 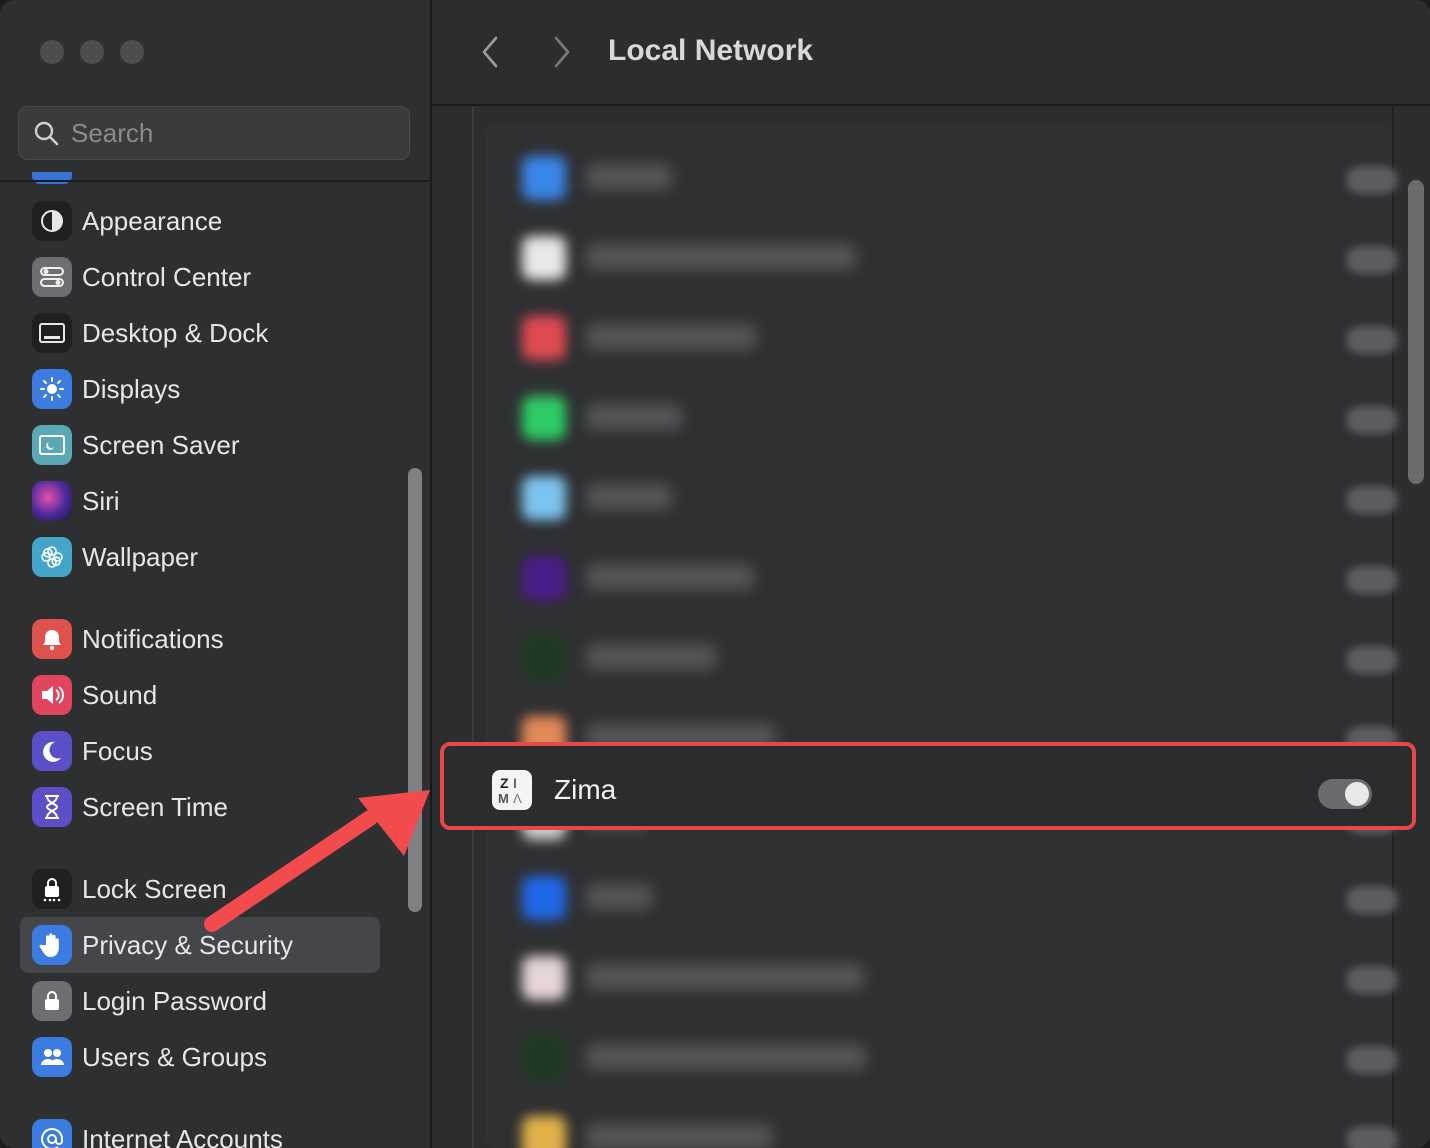 What do you see at coordinates (1416, 332) in the screenshot?
I see `content-scrollbar` at bounding box center [1416, 332].